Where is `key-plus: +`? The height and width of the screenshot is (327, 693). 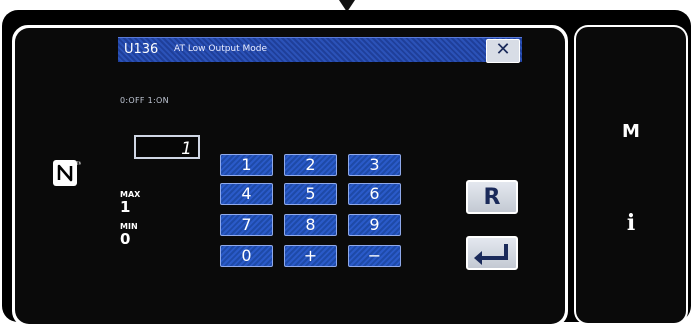
key-plus: + is located at coordinates (310, 256).